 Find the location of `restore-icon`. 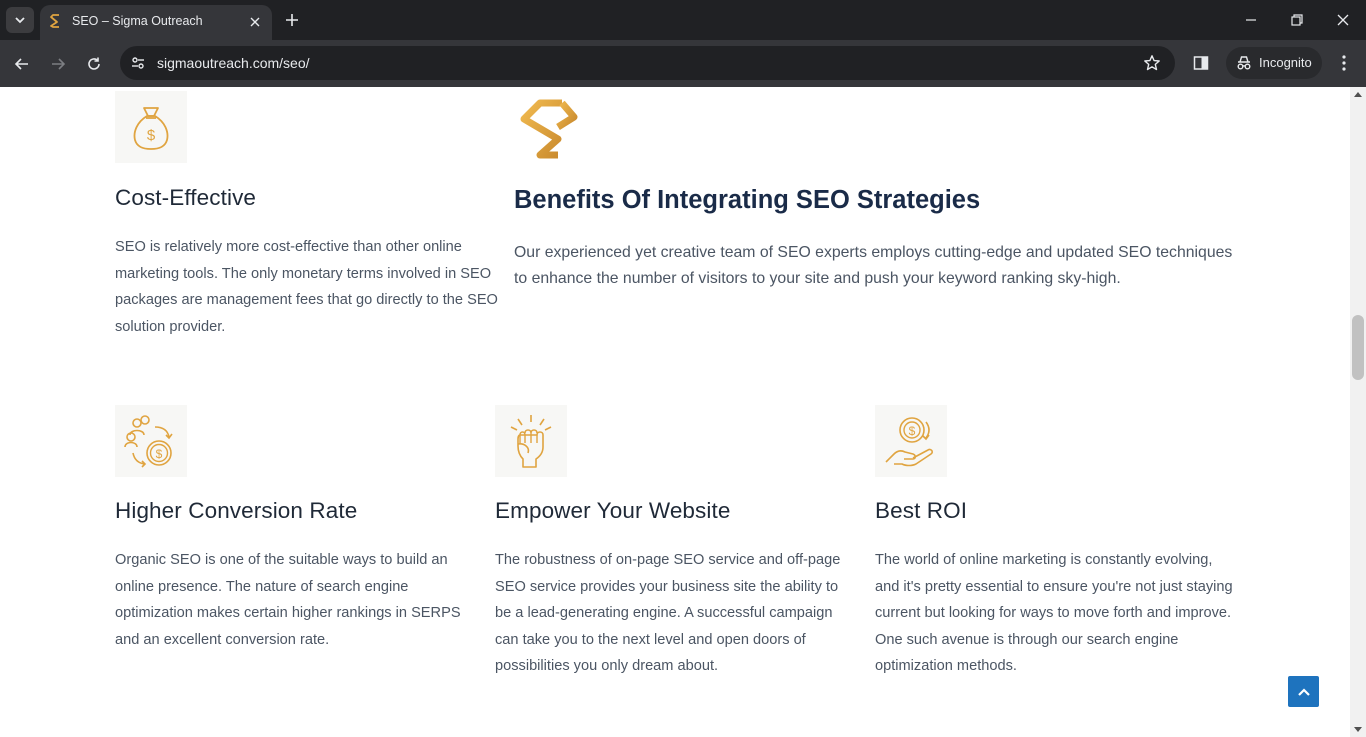

restore-icon is located at coordinates (1297, 20).